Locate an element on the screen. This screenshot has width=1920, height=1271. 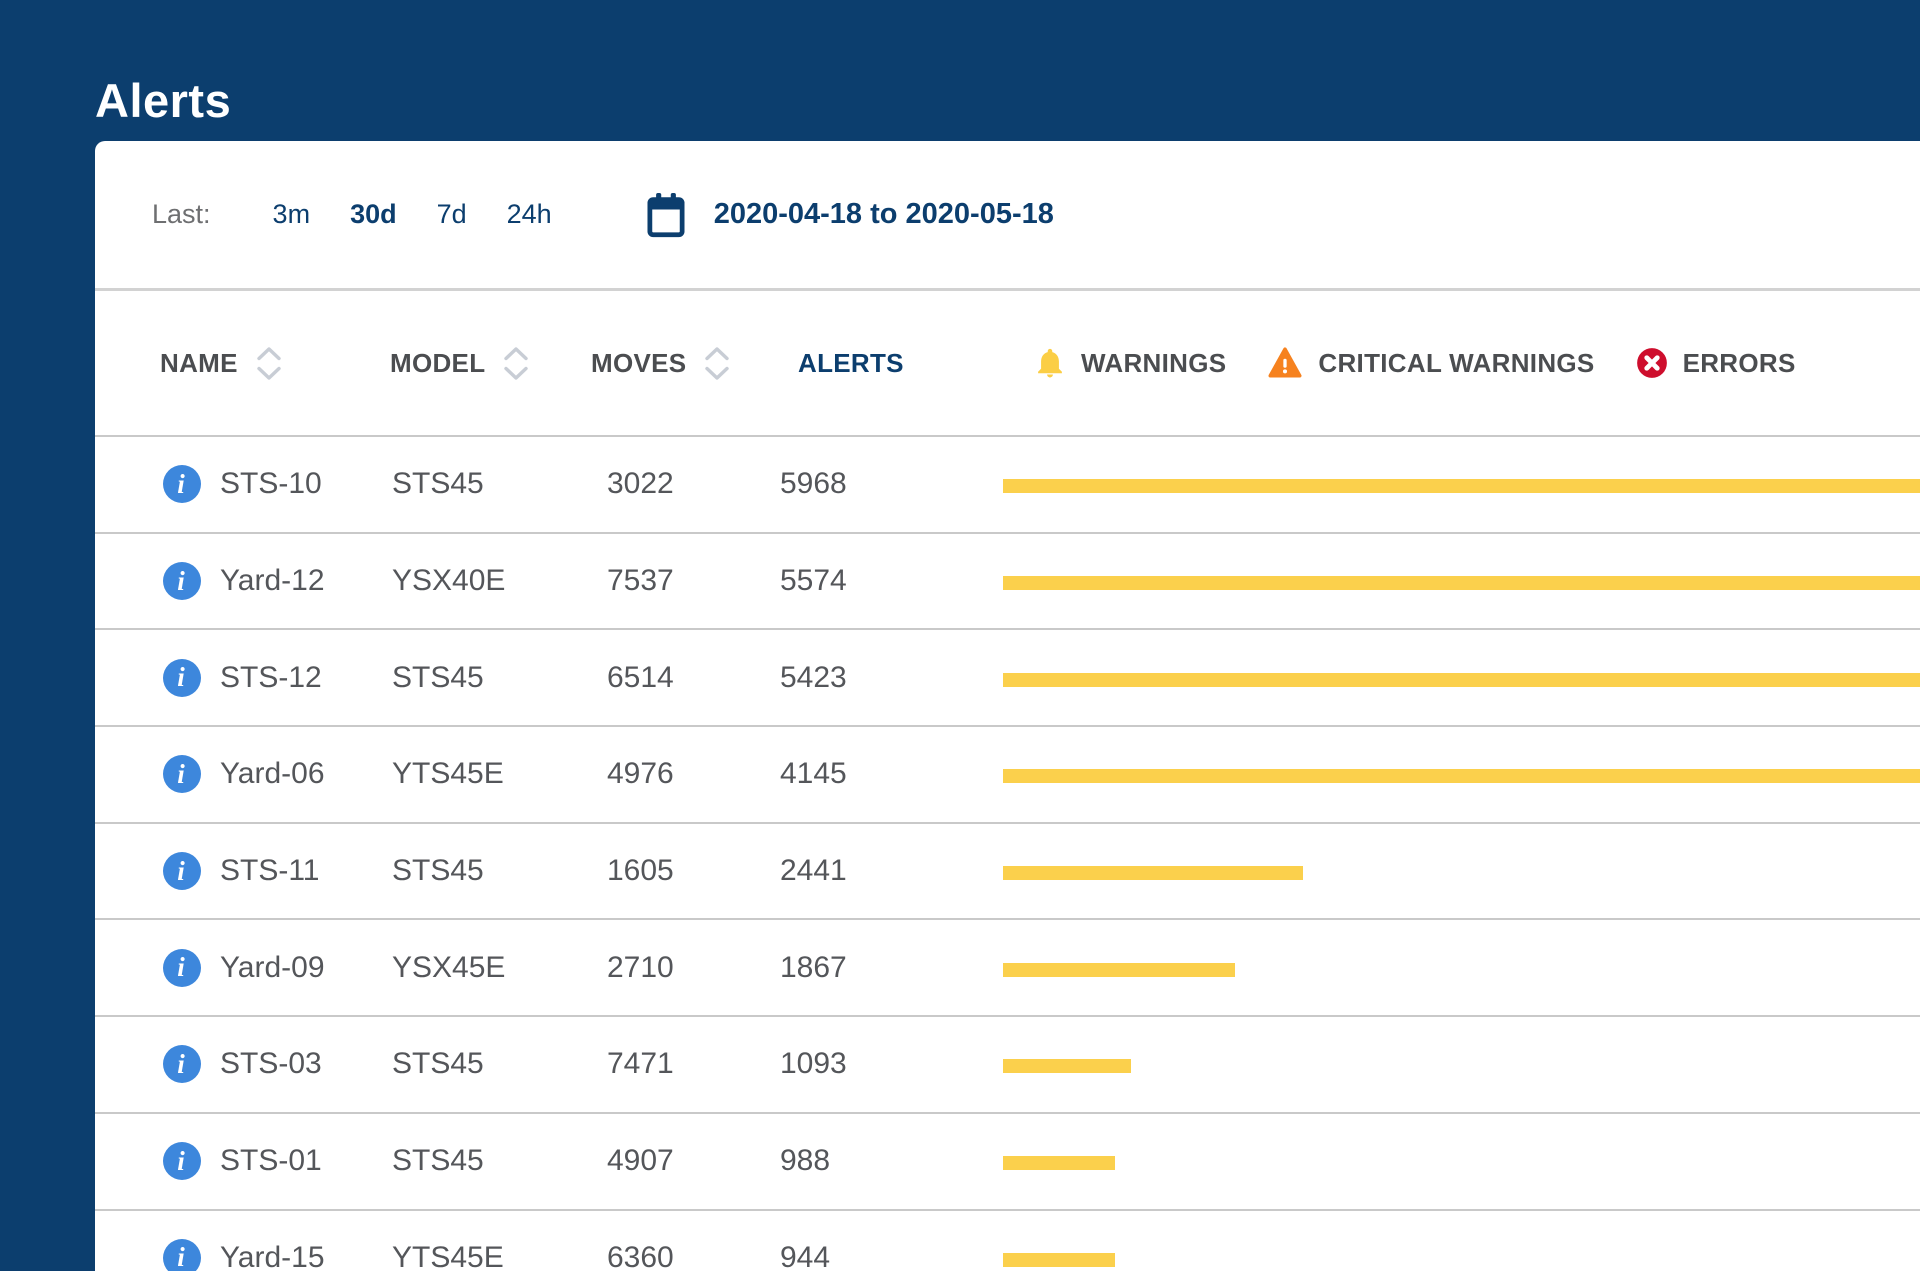
column-header-alerts: ALERTS is located at coordinates (851, 363).